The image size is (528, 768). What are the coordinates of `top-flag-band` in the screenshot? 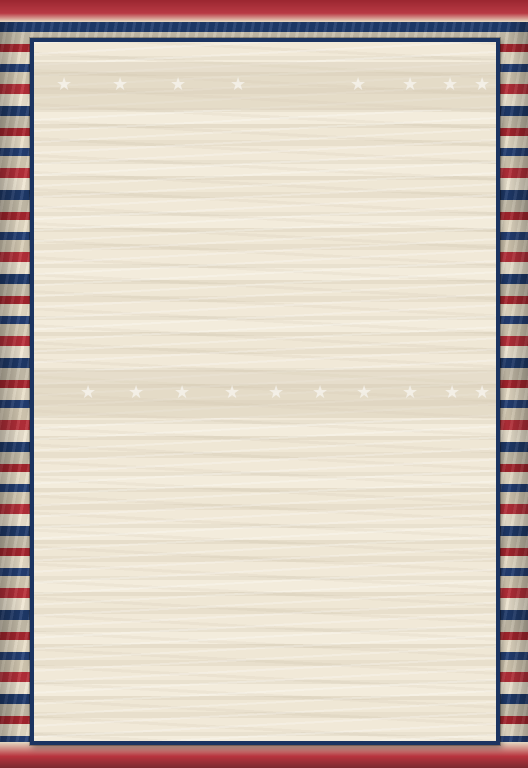 It's located at (264, 11).